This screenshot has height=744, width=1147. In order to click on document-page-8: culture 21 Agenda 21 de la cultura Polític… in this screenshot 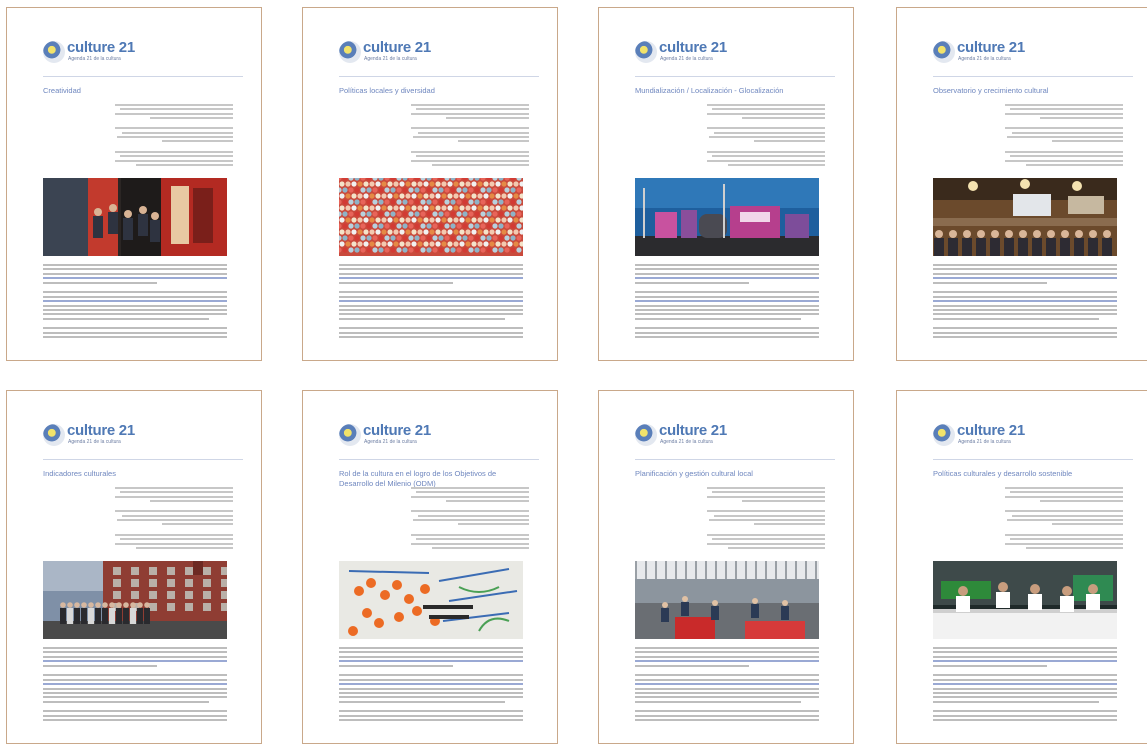, I will do `click(1021, 567)`.